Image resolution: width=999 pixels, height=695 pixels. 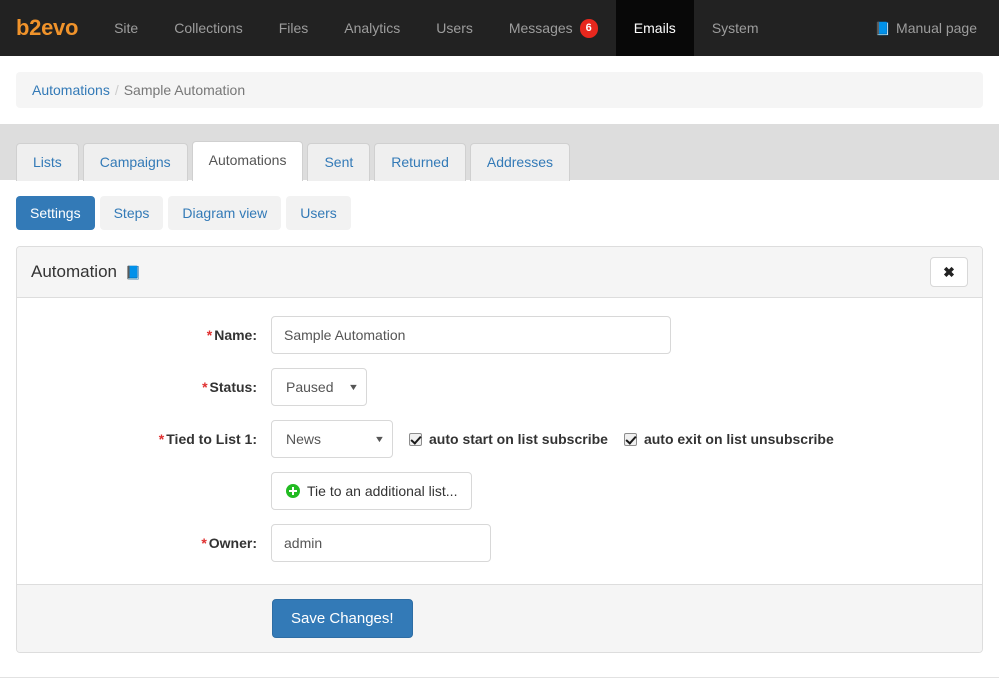 I want to click on book-icon: 📘, so click(x=883, y=28).